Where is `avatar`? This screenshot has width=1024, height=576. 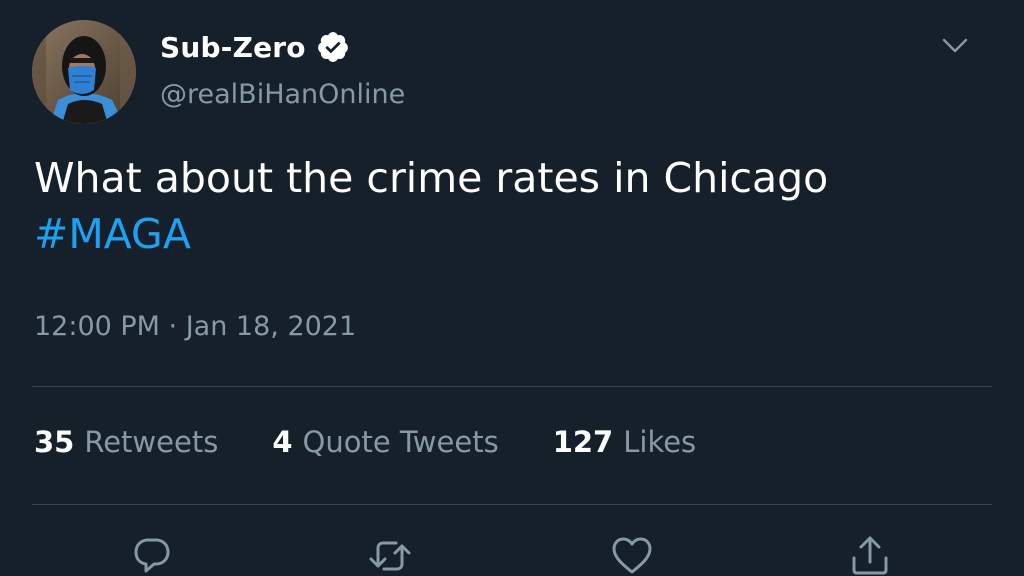
avatar is located at coordinates (84, 72).